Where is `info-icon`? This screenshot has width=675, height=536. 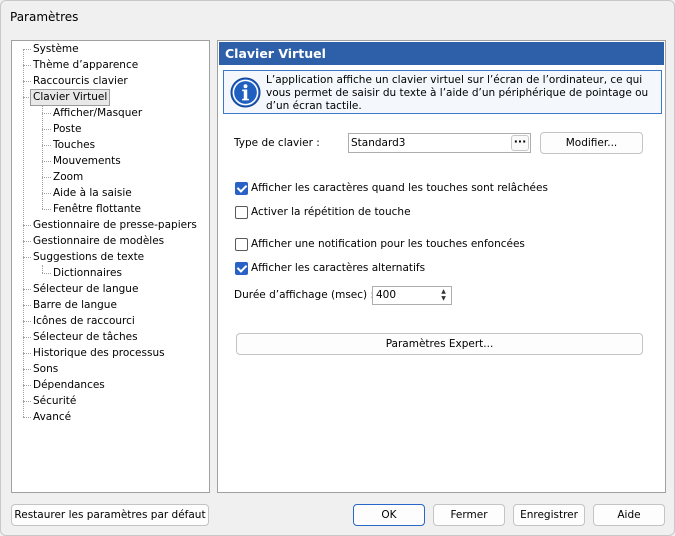
info-icon is located at coordinates (245, 92).